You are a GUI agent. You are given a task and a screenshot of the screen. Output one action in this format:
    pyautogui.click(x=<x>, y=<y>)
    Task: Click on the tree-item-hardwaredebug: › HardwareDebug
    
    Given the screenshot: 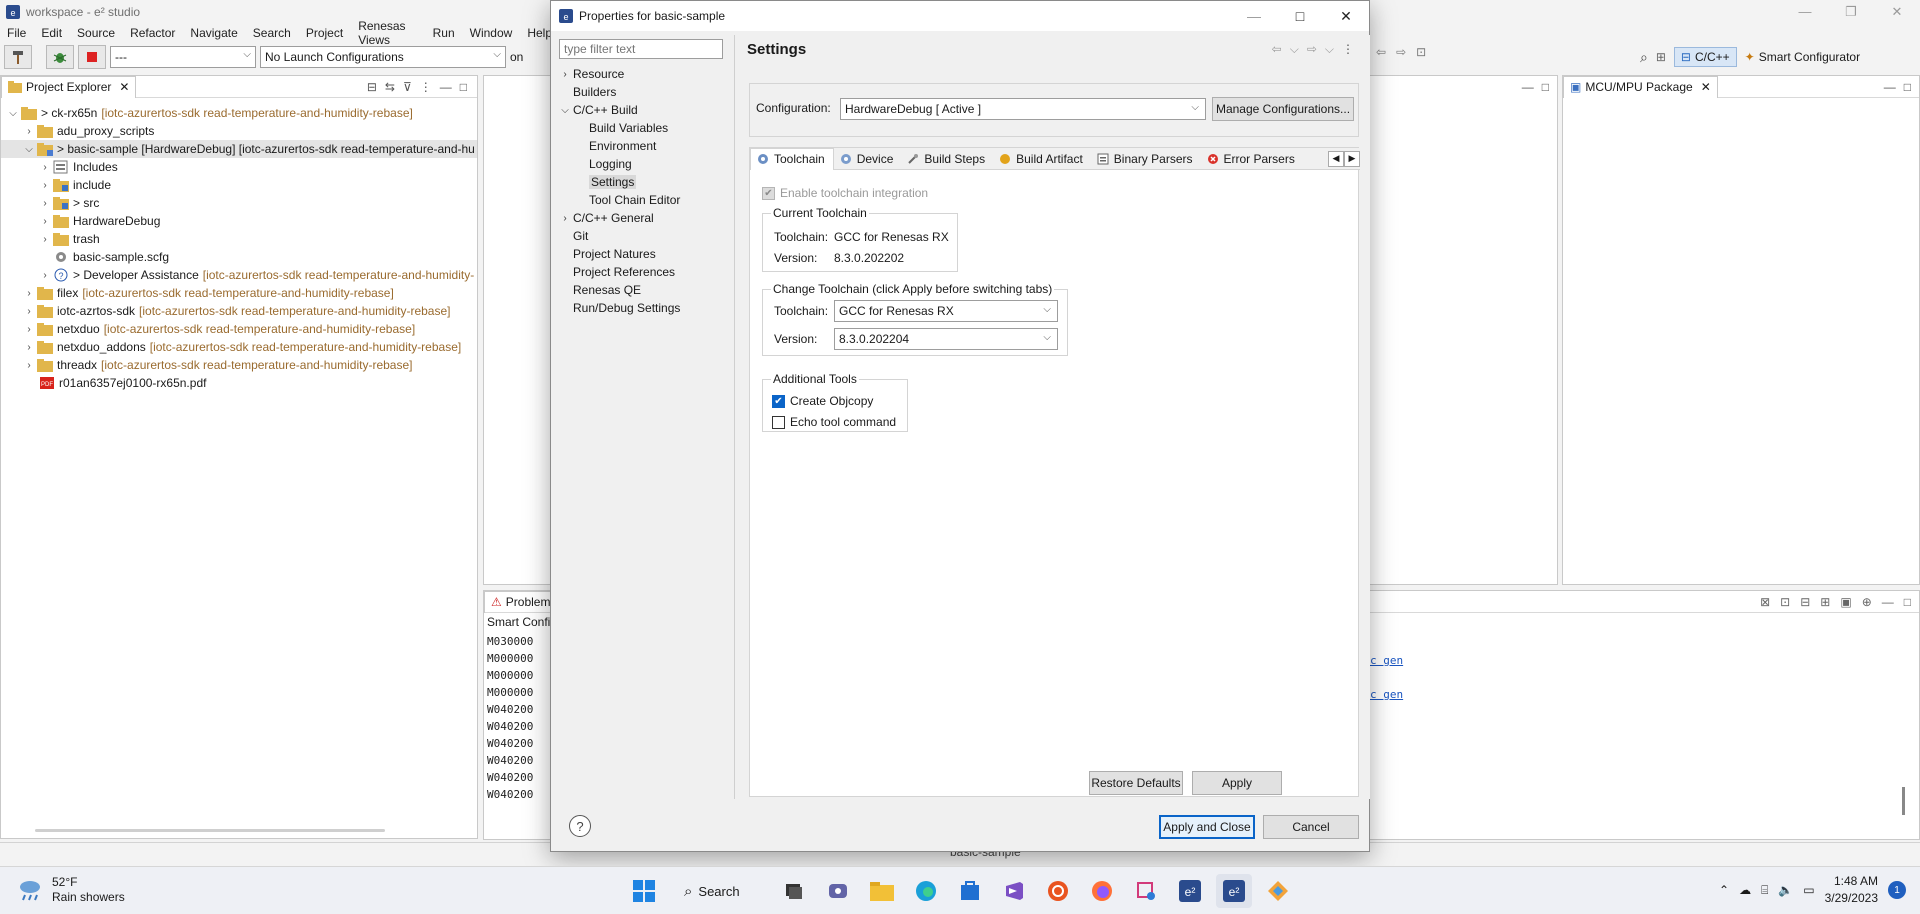 What is the action you would take?
    pyautogui.click(x=239, y=221)
    